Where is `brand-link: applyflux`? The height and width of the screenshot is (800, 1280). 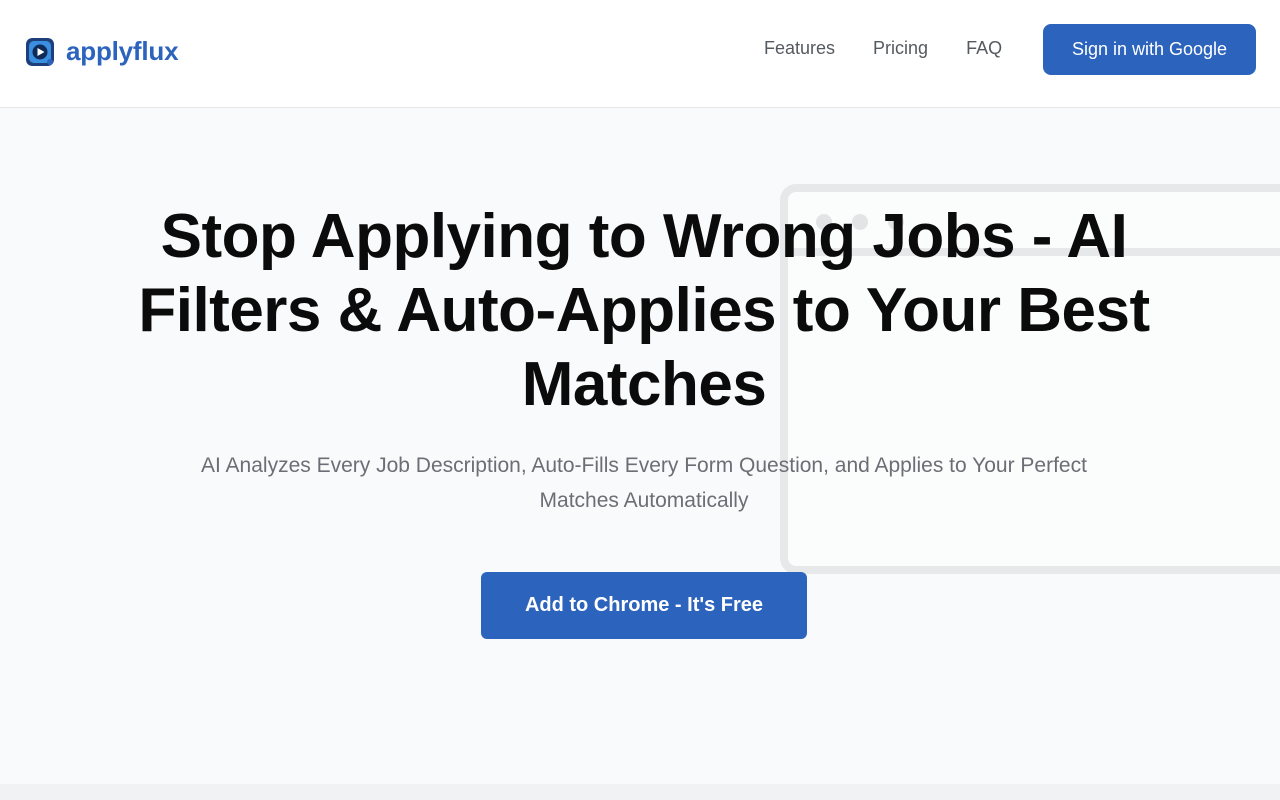
brand-link: applyflux is located at coordinates (102, 51).